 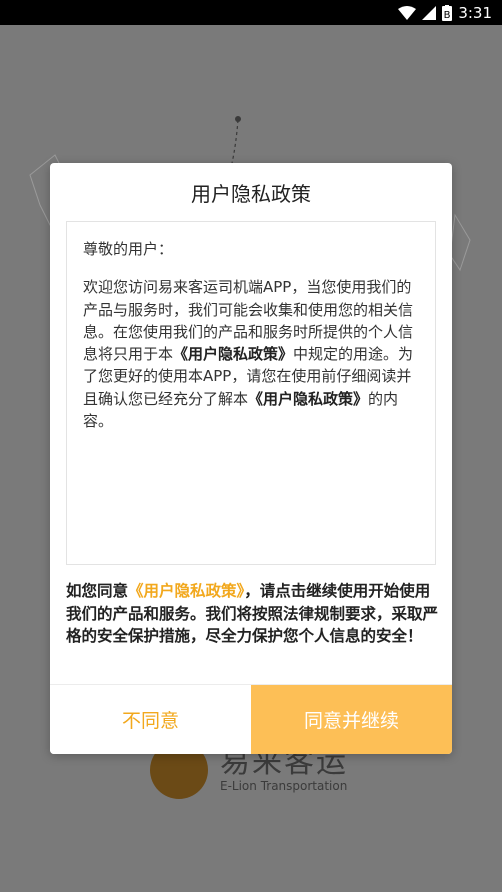 What do you see at coordinates (97, 591) in the screenshot?
I see `consent-prefix: 如您同意` at bounding box center [97, 591].